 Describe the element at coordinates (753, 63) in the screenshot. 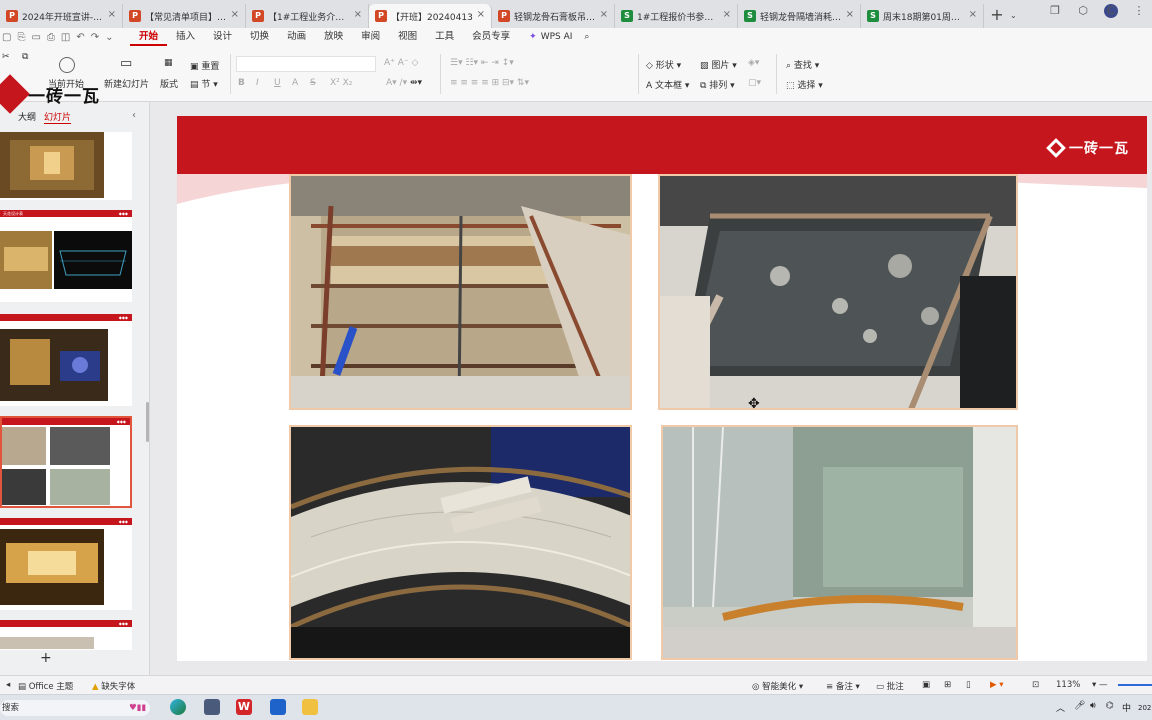

I see `fill-icon: ◈▾` at that location.